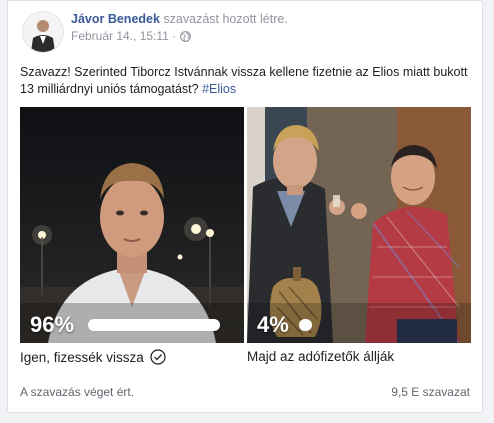  What do you see at coordinates (82, 357) in the screenshot?
I see `poll-option-1-label: Igen, fizessék vissza` at bounding box center [82, 357].